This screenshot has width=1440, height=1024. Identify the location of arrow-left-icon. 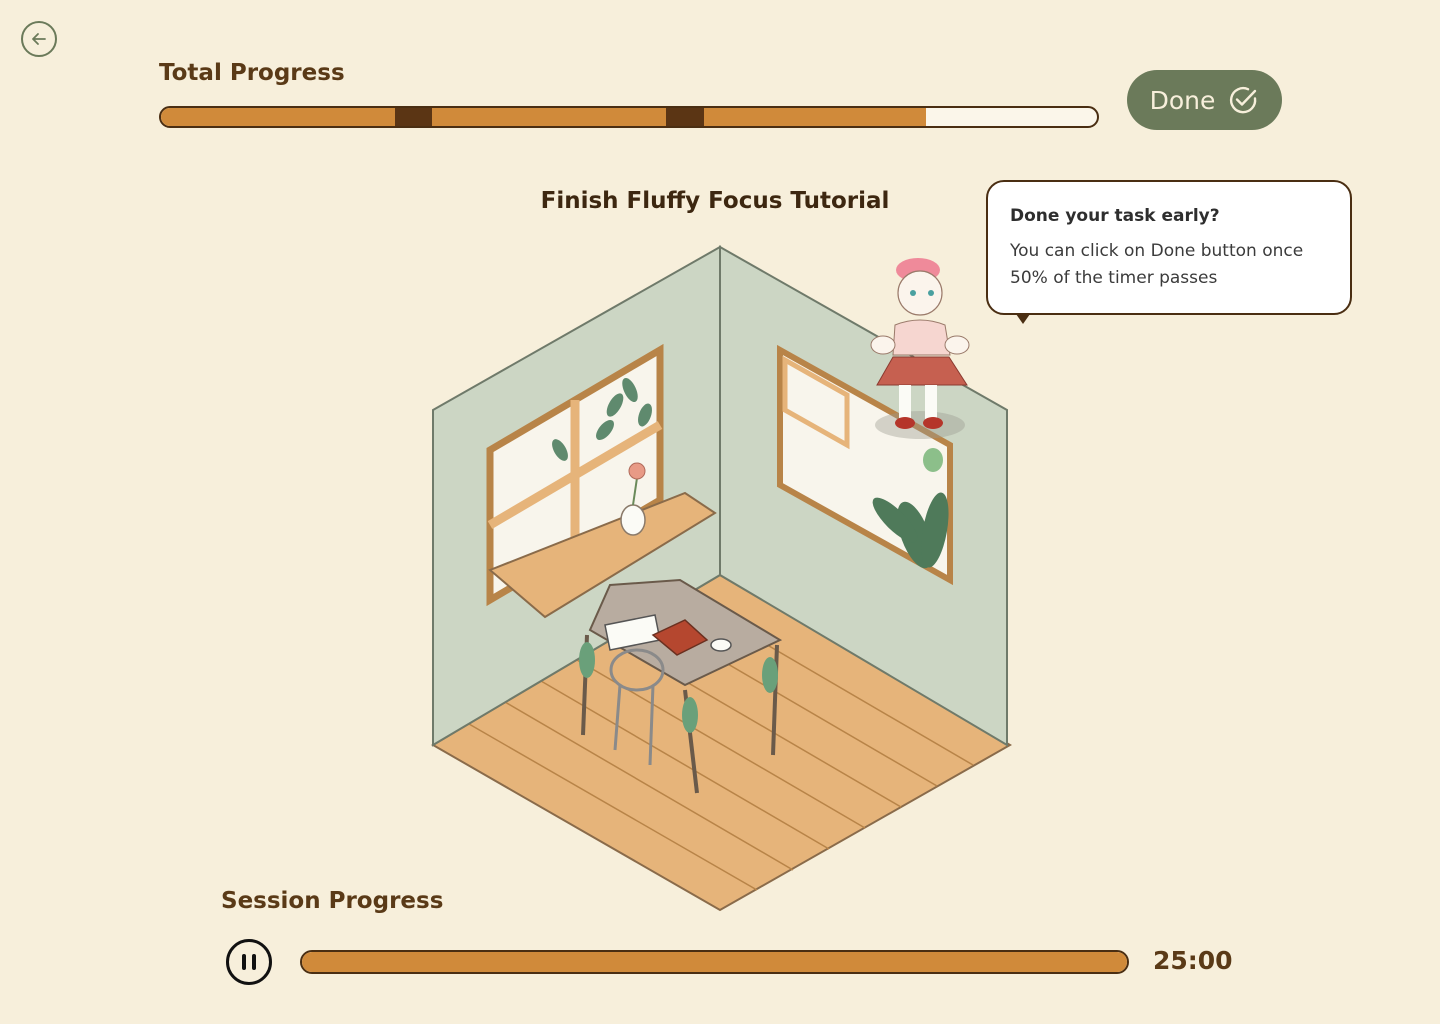
(39, 39).